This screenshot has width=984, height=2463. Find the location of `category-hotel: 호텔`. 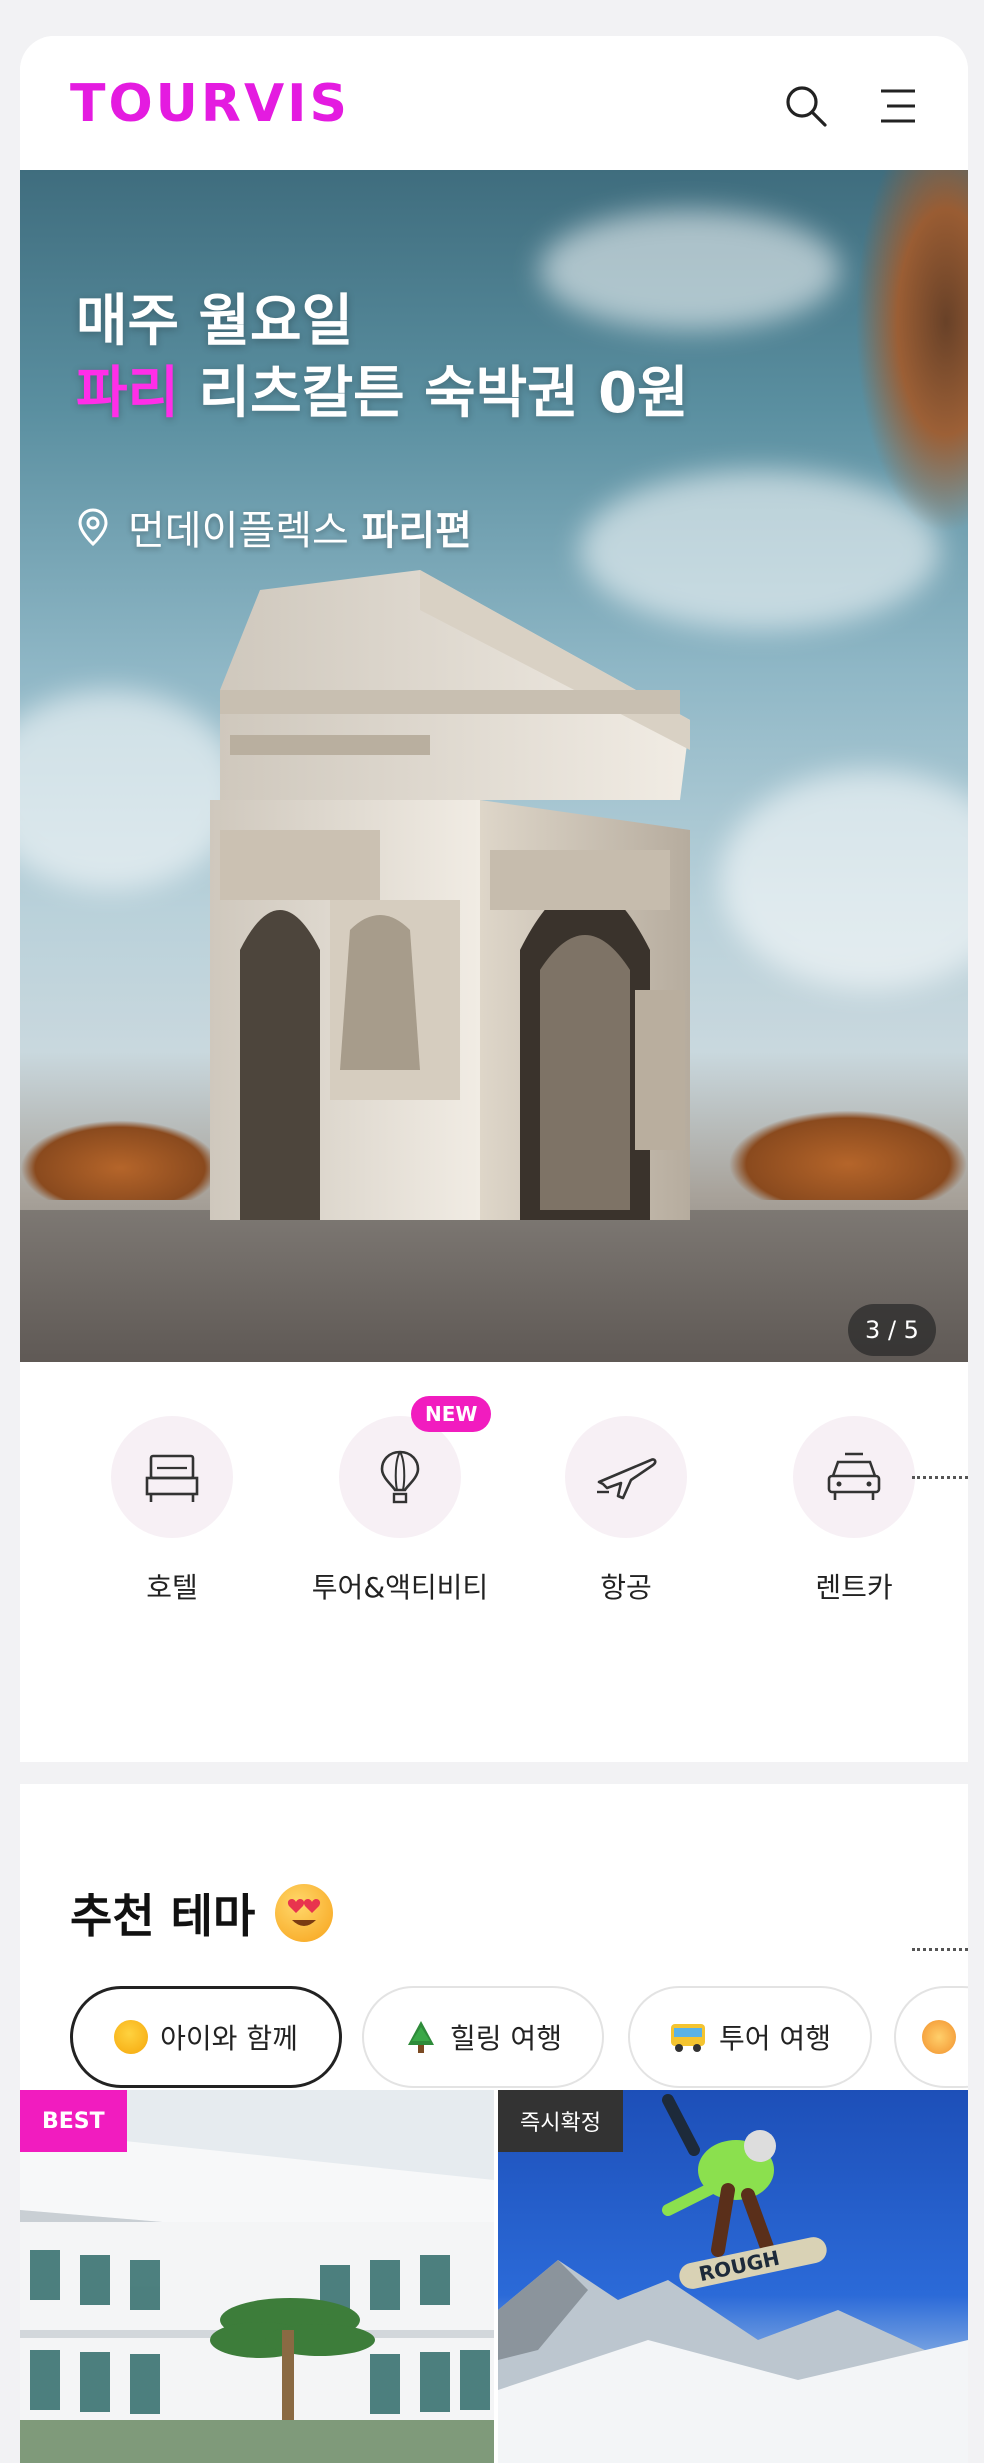

category-hotel: 호텔 is located at coordinates (172, 1511).